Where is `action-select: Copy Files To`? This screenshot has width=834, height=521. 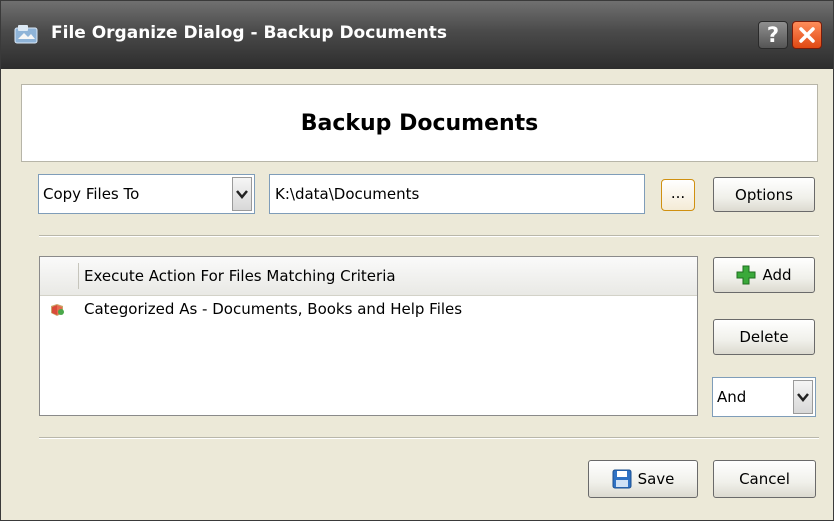
action-select: Copy Files To is located at coordinates (146, 194).